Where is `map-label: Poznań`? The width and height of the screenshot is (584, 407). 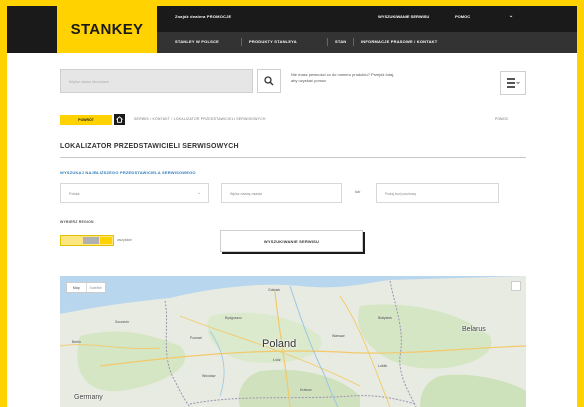
map-label: Poznań is located at coordinates (196, 338).